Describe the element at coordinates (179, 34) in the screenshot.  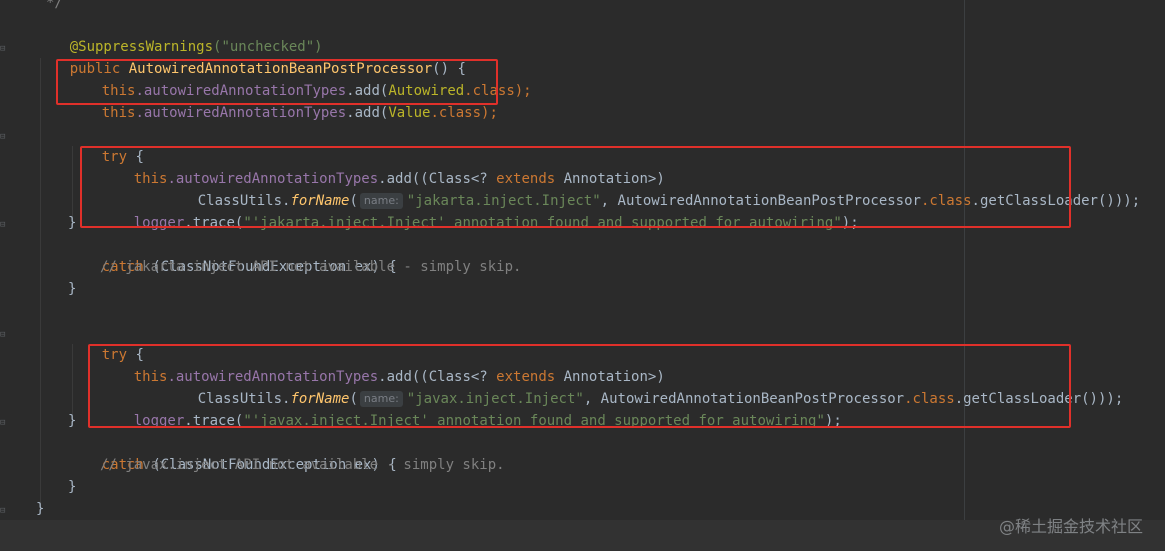
I see `code-line: @SuppressWarnings("unchecked")` at that location.